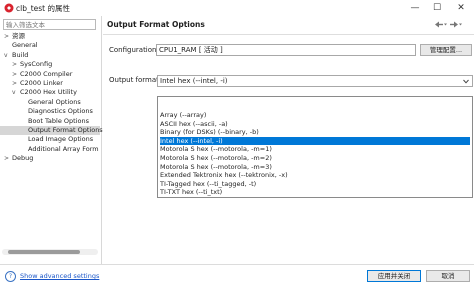  Describe the element at coordinates (23, 158) in the screenshot. I see `nav-tree-item-label: Debug` at that location.